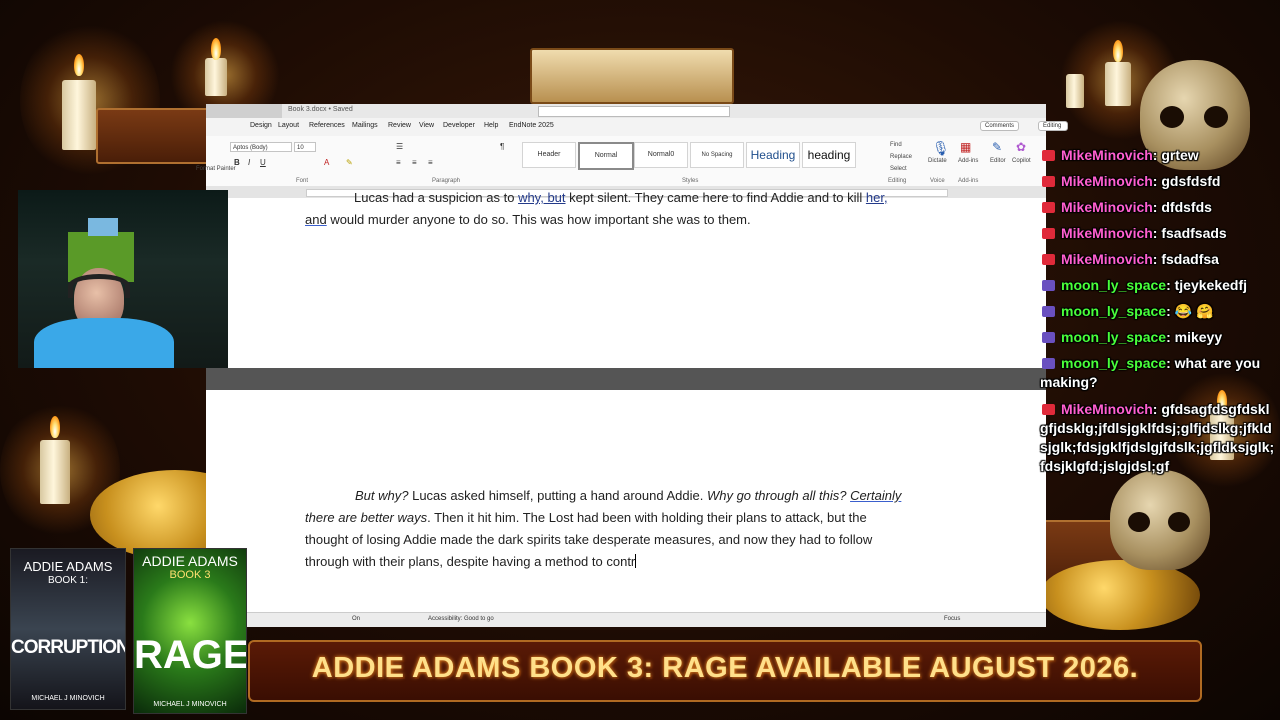 The image size is (1280, 720). Describe the element at coordinates (288, 125) in the screenshot. I see `tab-layout: Layout` at that location.